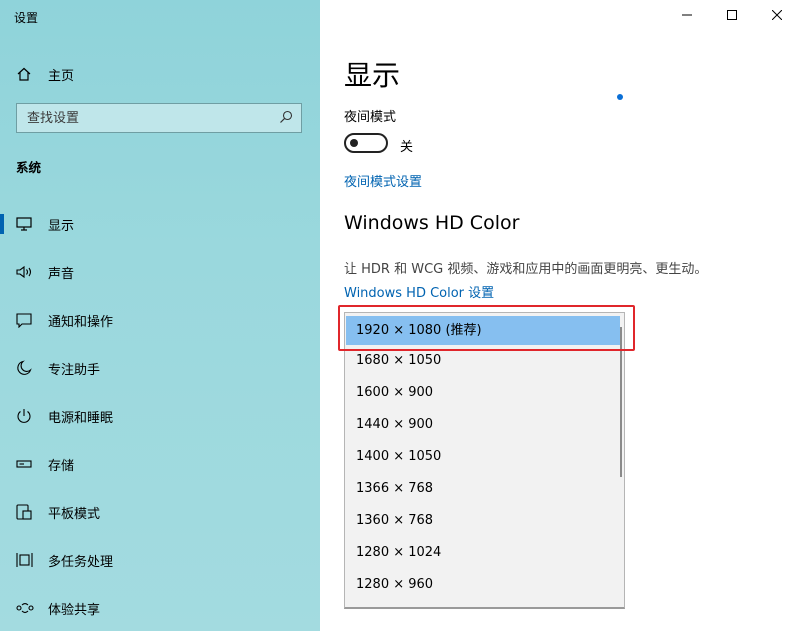 This screenshot has height=640, width=799. I want to click on hd-color-heading: Windows HD Color, so click(432, 223).